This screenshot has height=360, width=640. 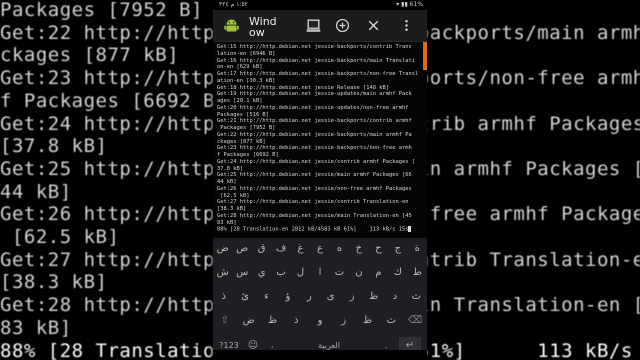 I want to click on keyboard-key: ع, so click(x=320, y=249).